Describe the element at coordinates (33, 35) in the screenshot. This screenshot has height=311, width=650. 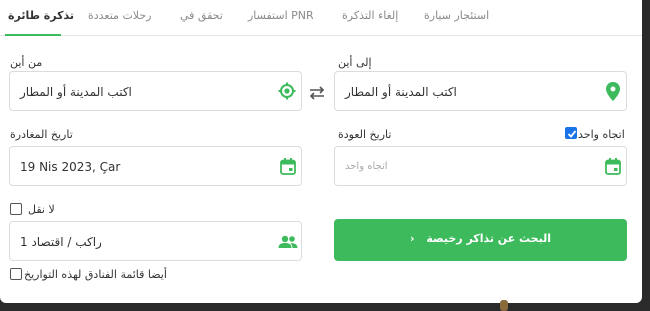
I see `active-tab-indicator` at that location.